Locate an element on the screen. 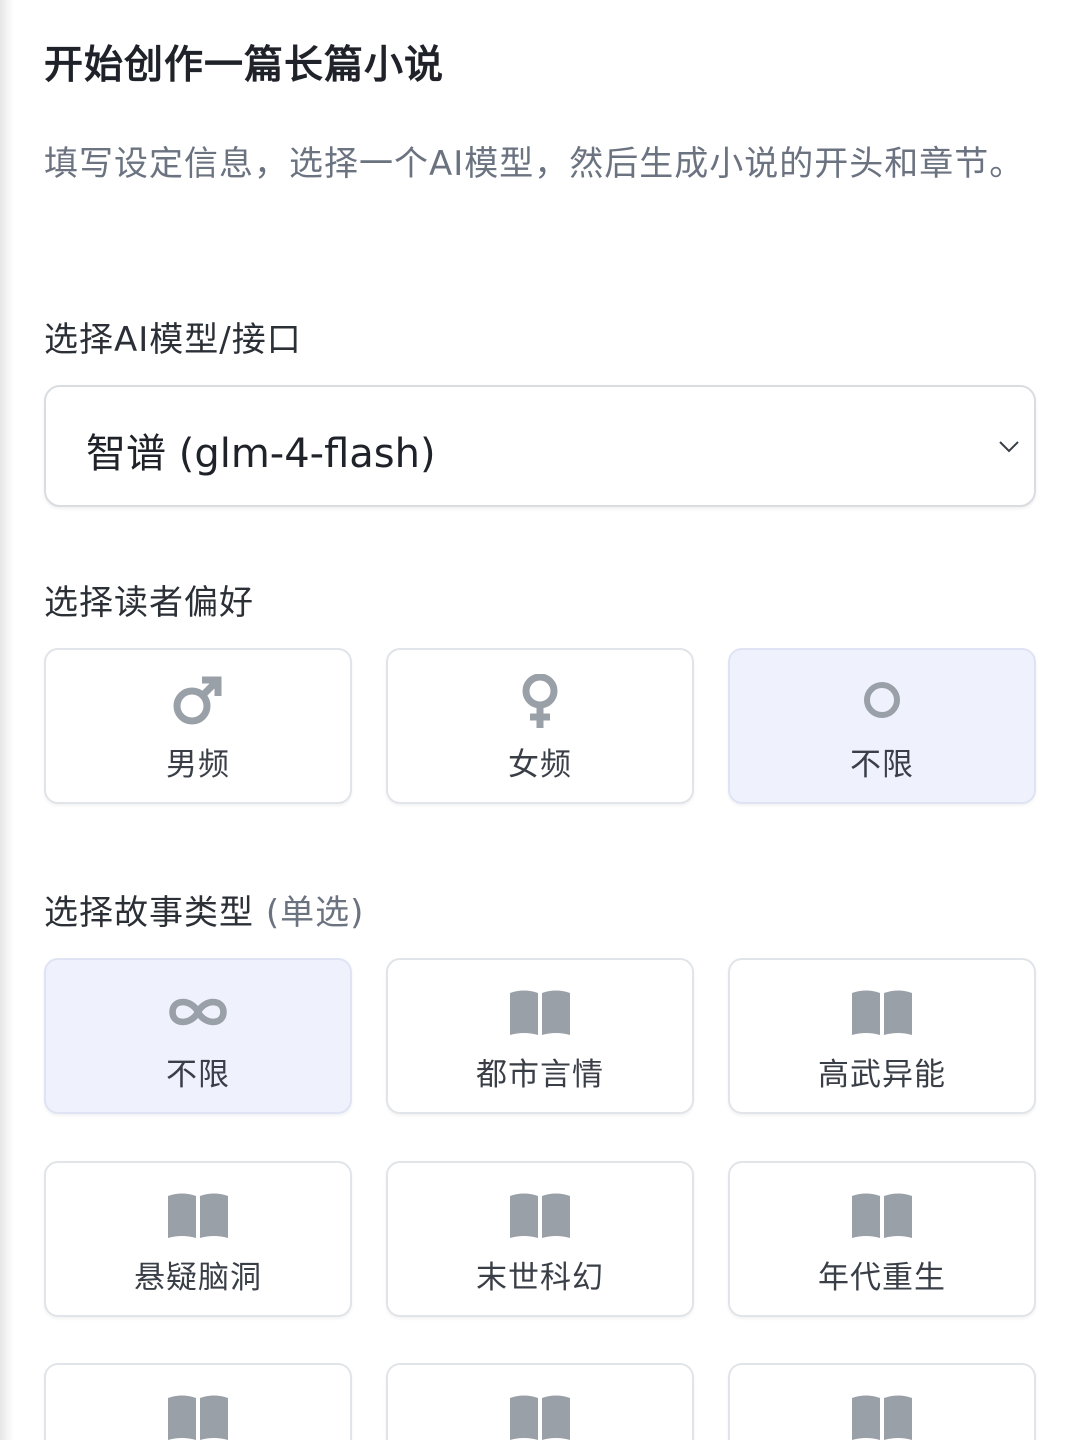 This screenshot has height=1440, width=1080. genre-option-label: 不限 is located at coordinates (198, 1075).